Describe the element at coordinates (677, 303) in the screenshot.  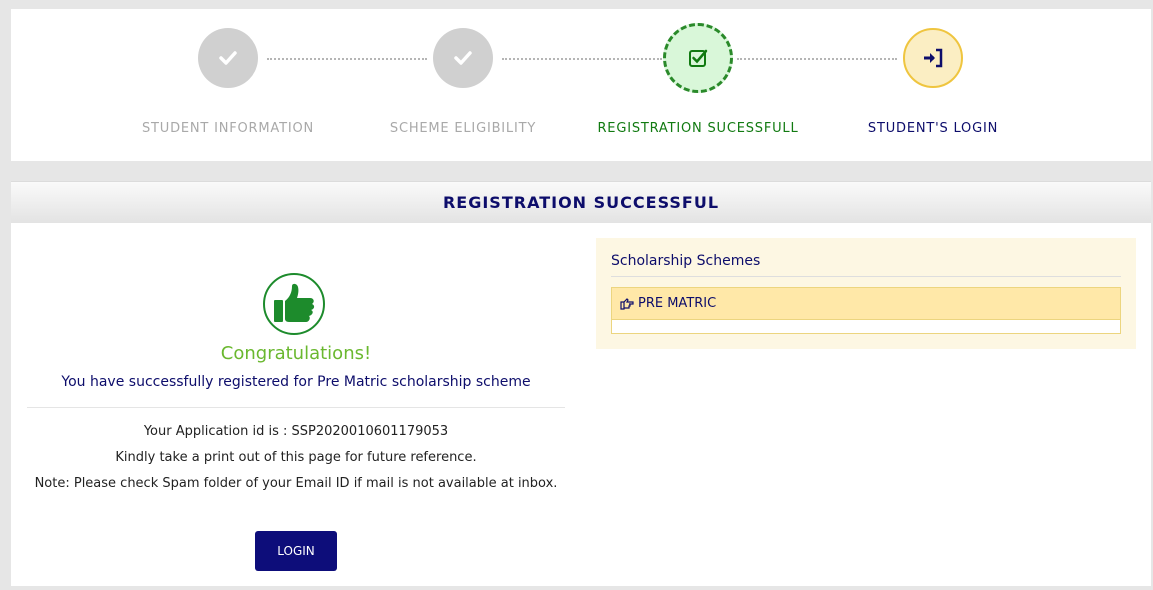
I see `scheme-item-label: PRE MATRIC` at that location.